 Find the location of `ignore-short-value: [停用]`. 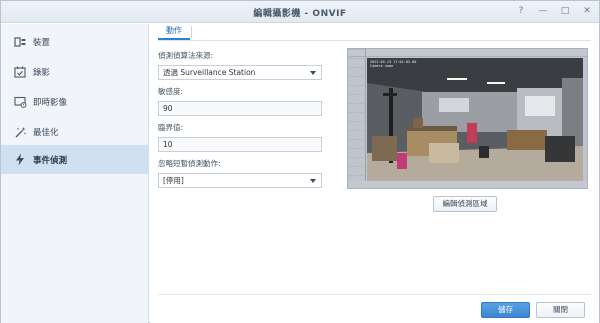

ignore-short-value: [停用] is located at coordinates (173, 180).